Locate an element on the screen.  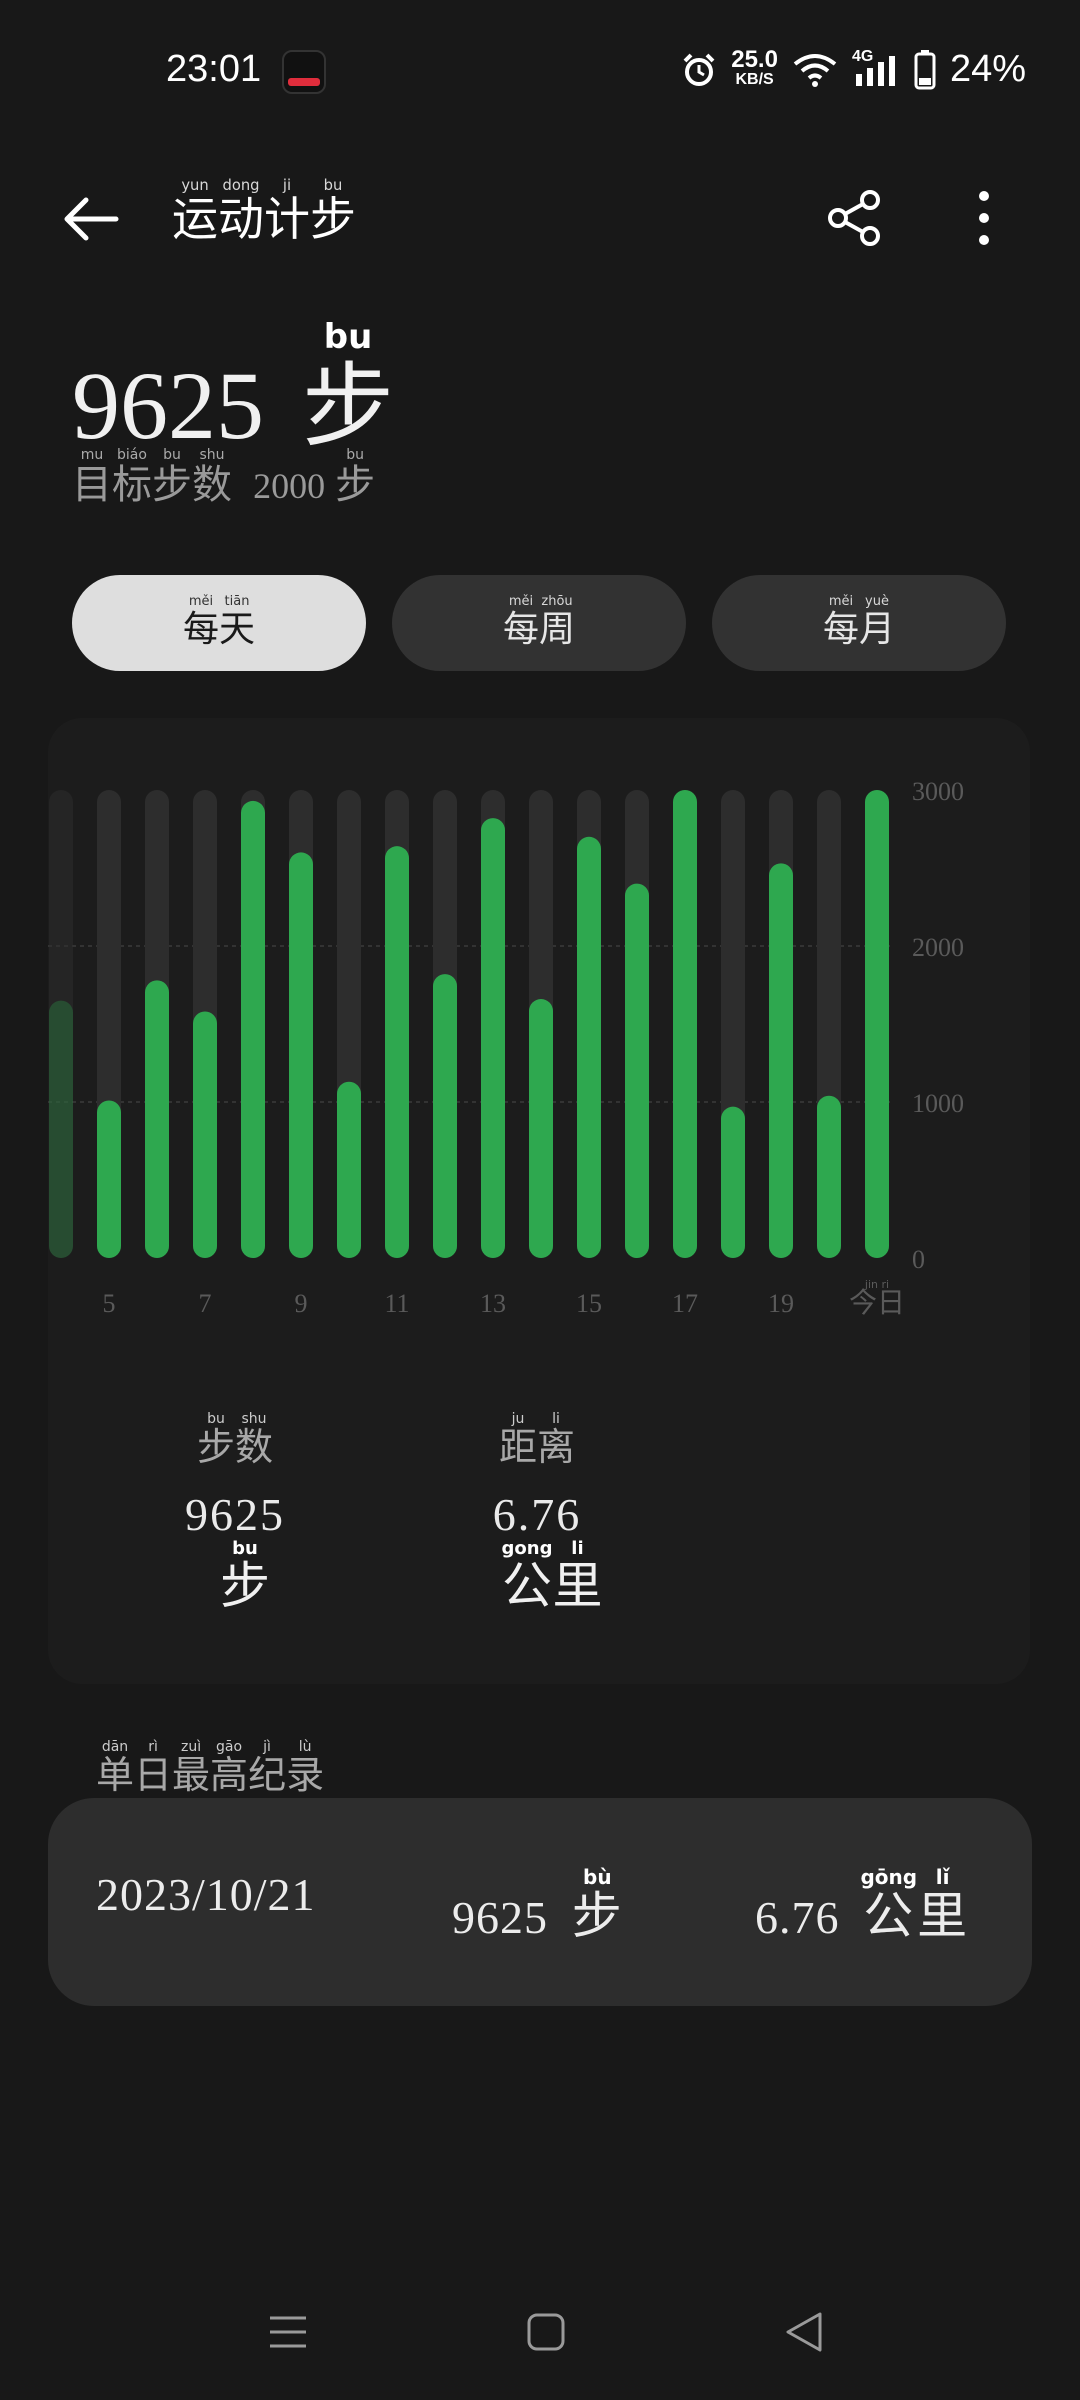
steps-stat-unit: 步bu is located at coordinates (245, 1576).